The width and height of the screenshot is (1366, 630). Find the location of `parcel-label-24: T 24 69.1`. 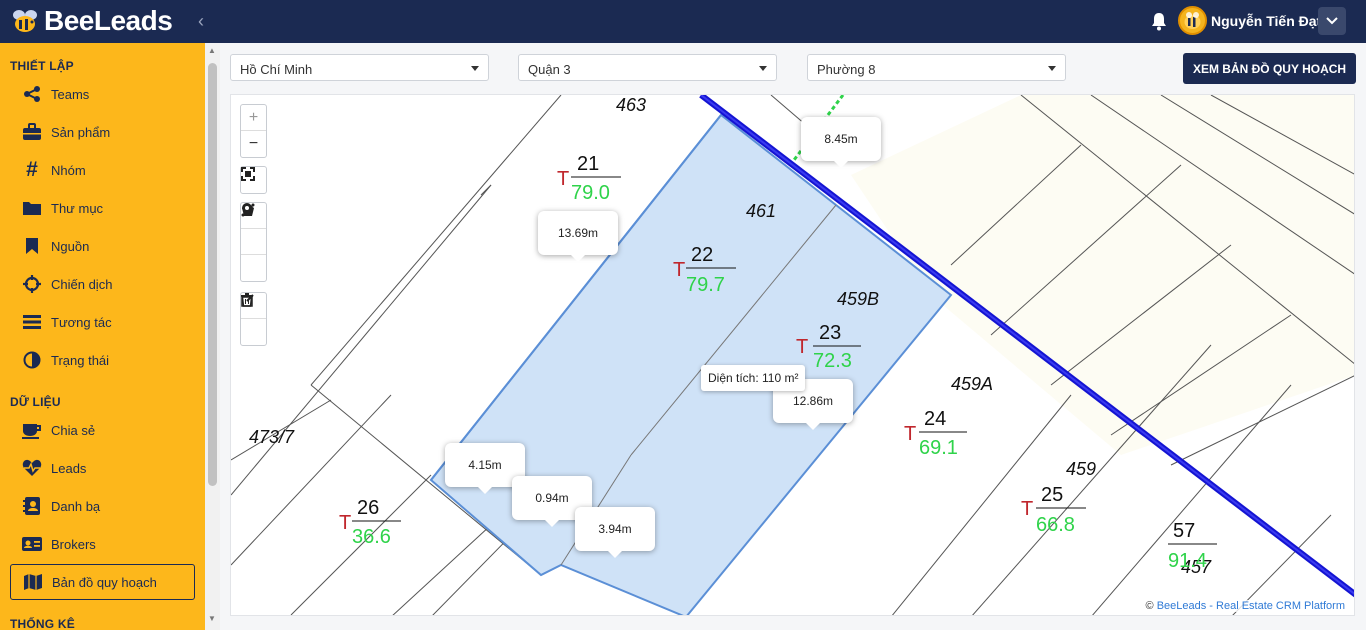

parcel-label-24: T 24 69.1 is located at coordinates (935, 433).